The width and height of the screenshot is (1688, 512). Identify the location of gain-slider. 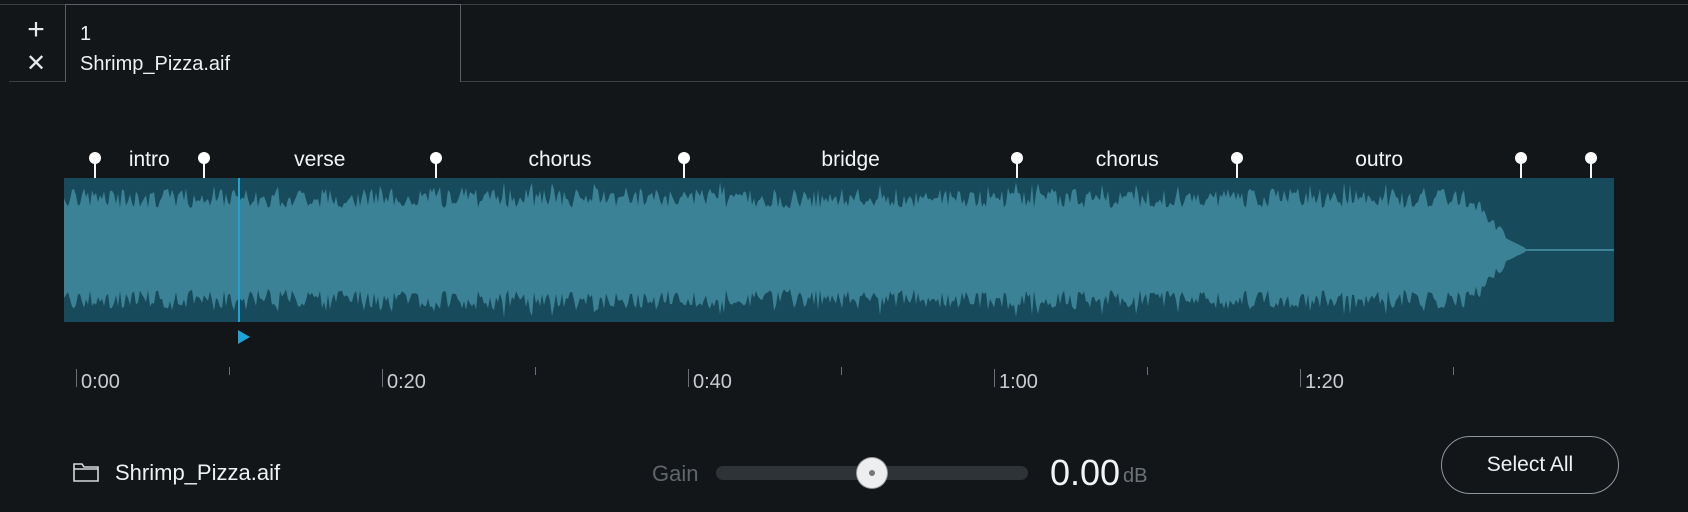
(872, 473).